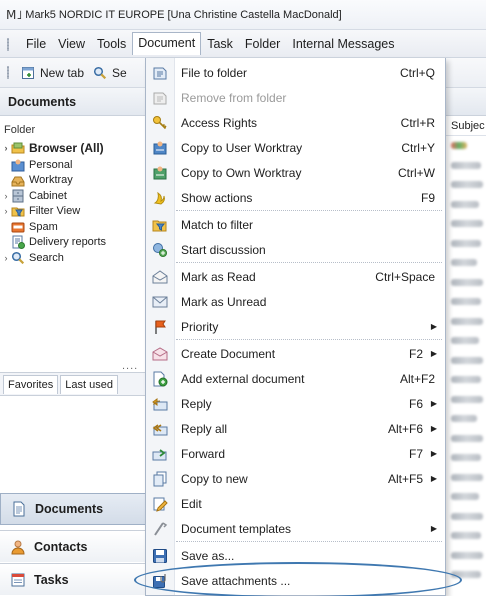  What do you see at coordinates (295, 224) in the screenshot?
I see `menu-item-match-to-filter: Match to filter` at bounding box center [295, 224].